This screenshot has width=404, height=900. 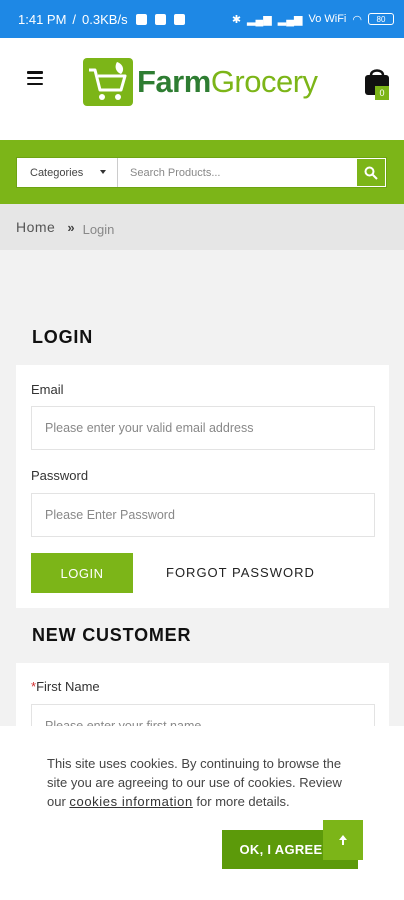 What do you see at coordinates (382, 93) in the screenshot?
I see `cart-count-badge: 0` at bounding box center [382, 93].